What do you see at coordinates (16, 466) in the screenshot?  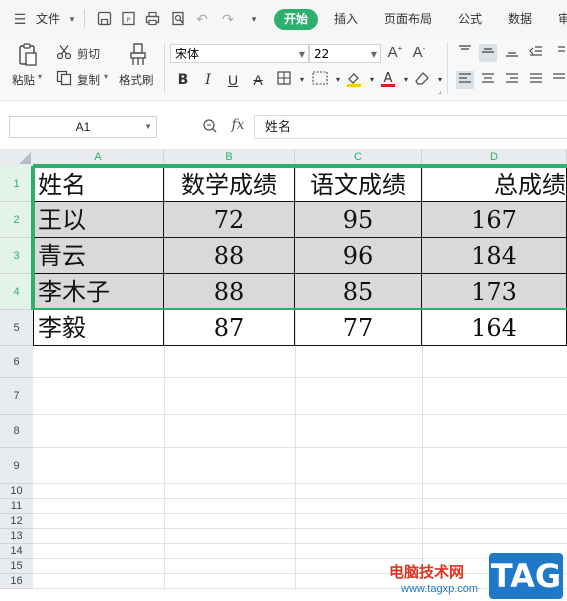 I see `row-header-9: 9` at bounding box center [16, 466].